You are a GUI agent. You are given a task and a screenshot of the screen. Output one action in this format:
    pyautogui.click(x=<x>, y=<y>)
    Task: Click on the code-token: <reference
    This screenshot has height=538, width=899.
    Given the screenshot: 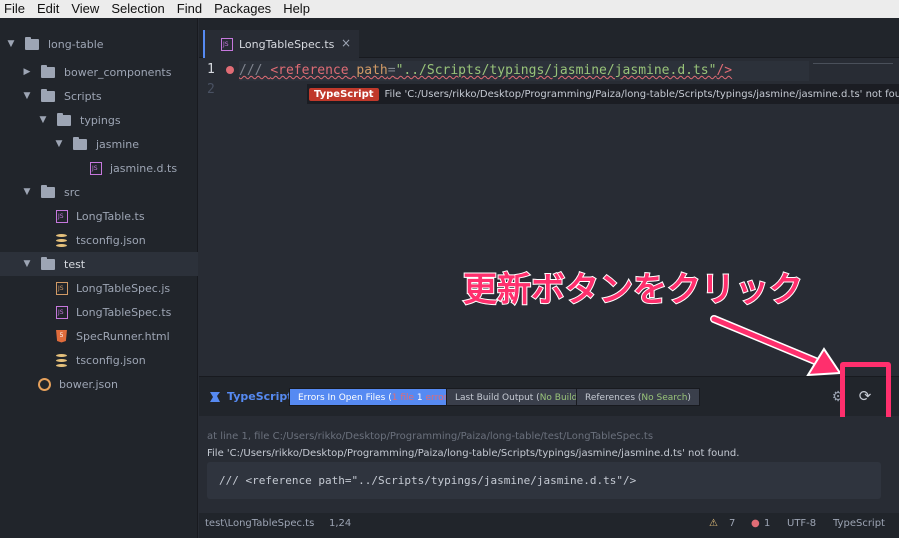 What is the action you would take?
    pyautogui.click(x=309, y=70)
    